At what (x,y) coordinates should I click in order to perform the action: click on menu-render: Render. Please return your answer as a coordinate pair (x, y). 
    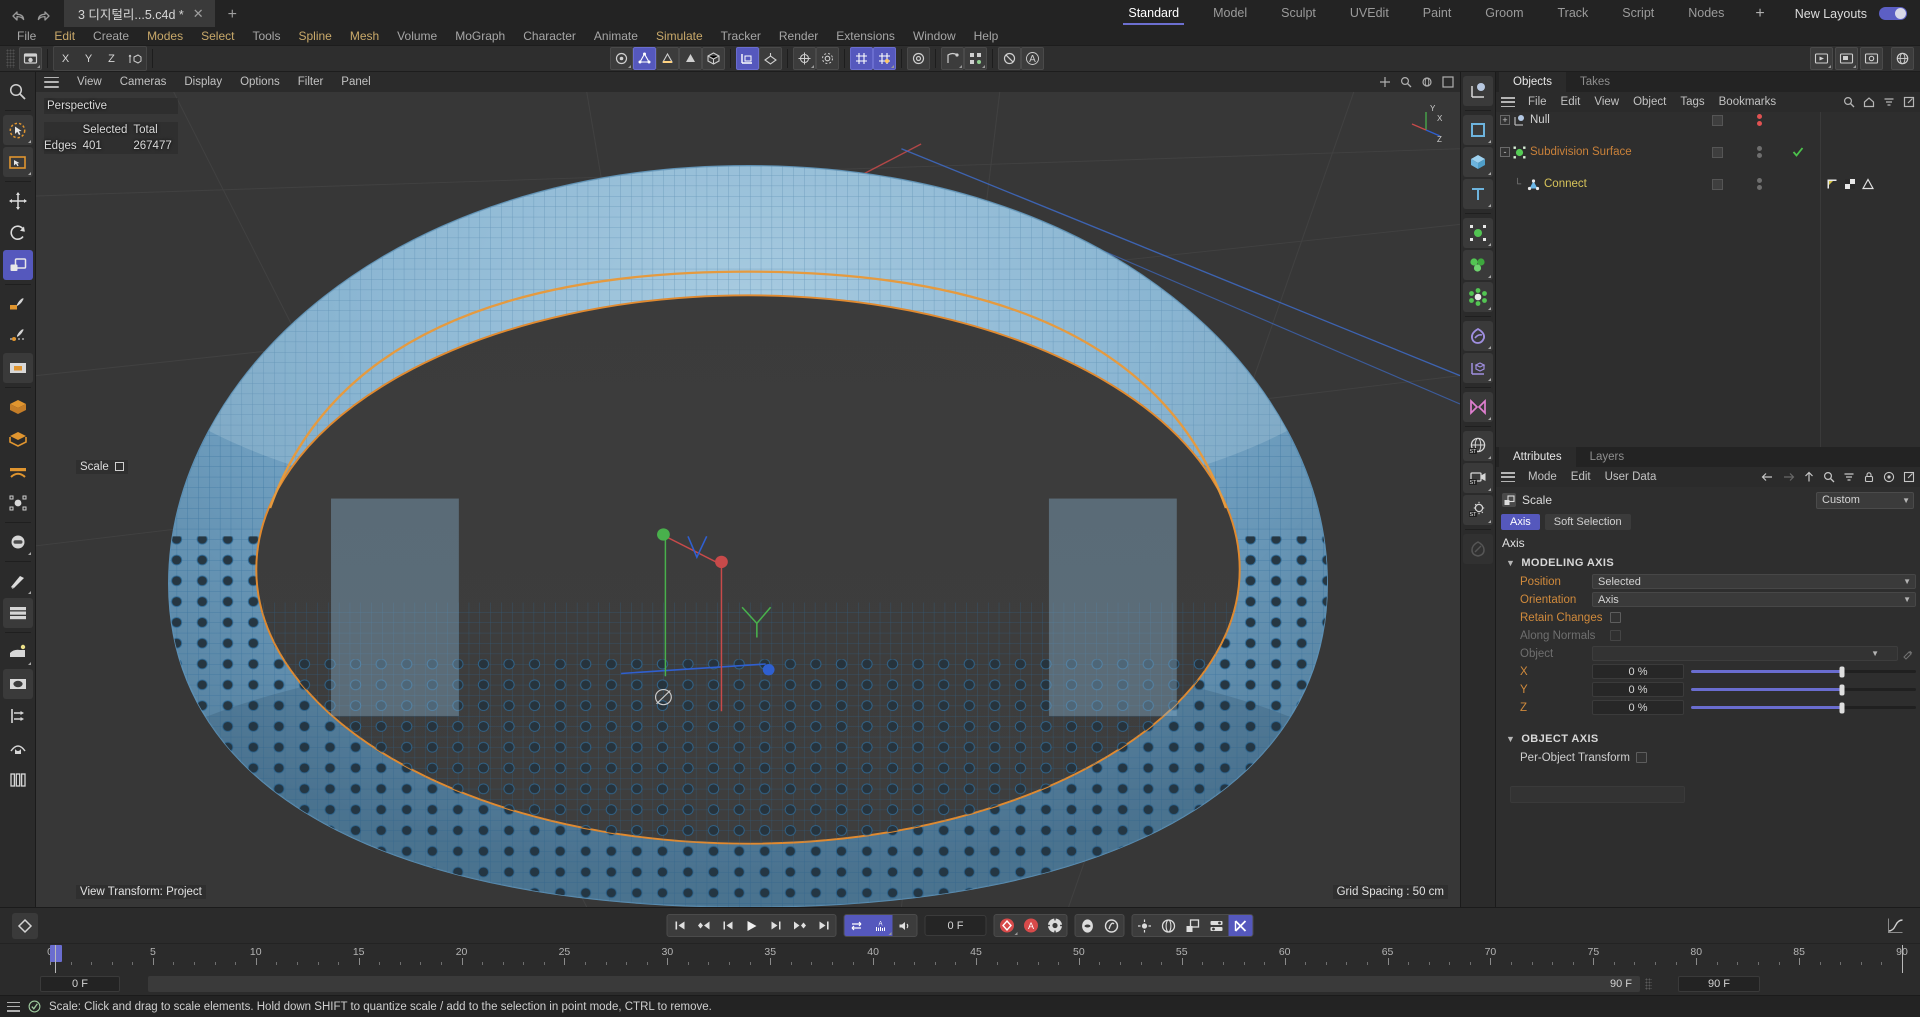
    Looking at the image, I should click on (798, 36).